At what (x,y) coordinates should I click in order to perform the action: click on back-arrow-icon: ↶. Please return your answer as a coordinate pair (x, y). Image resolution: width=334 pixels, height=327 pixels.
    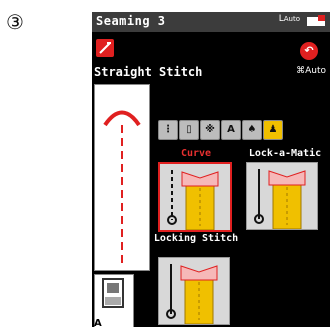
    Looking at the image, I should click on (309, 51).